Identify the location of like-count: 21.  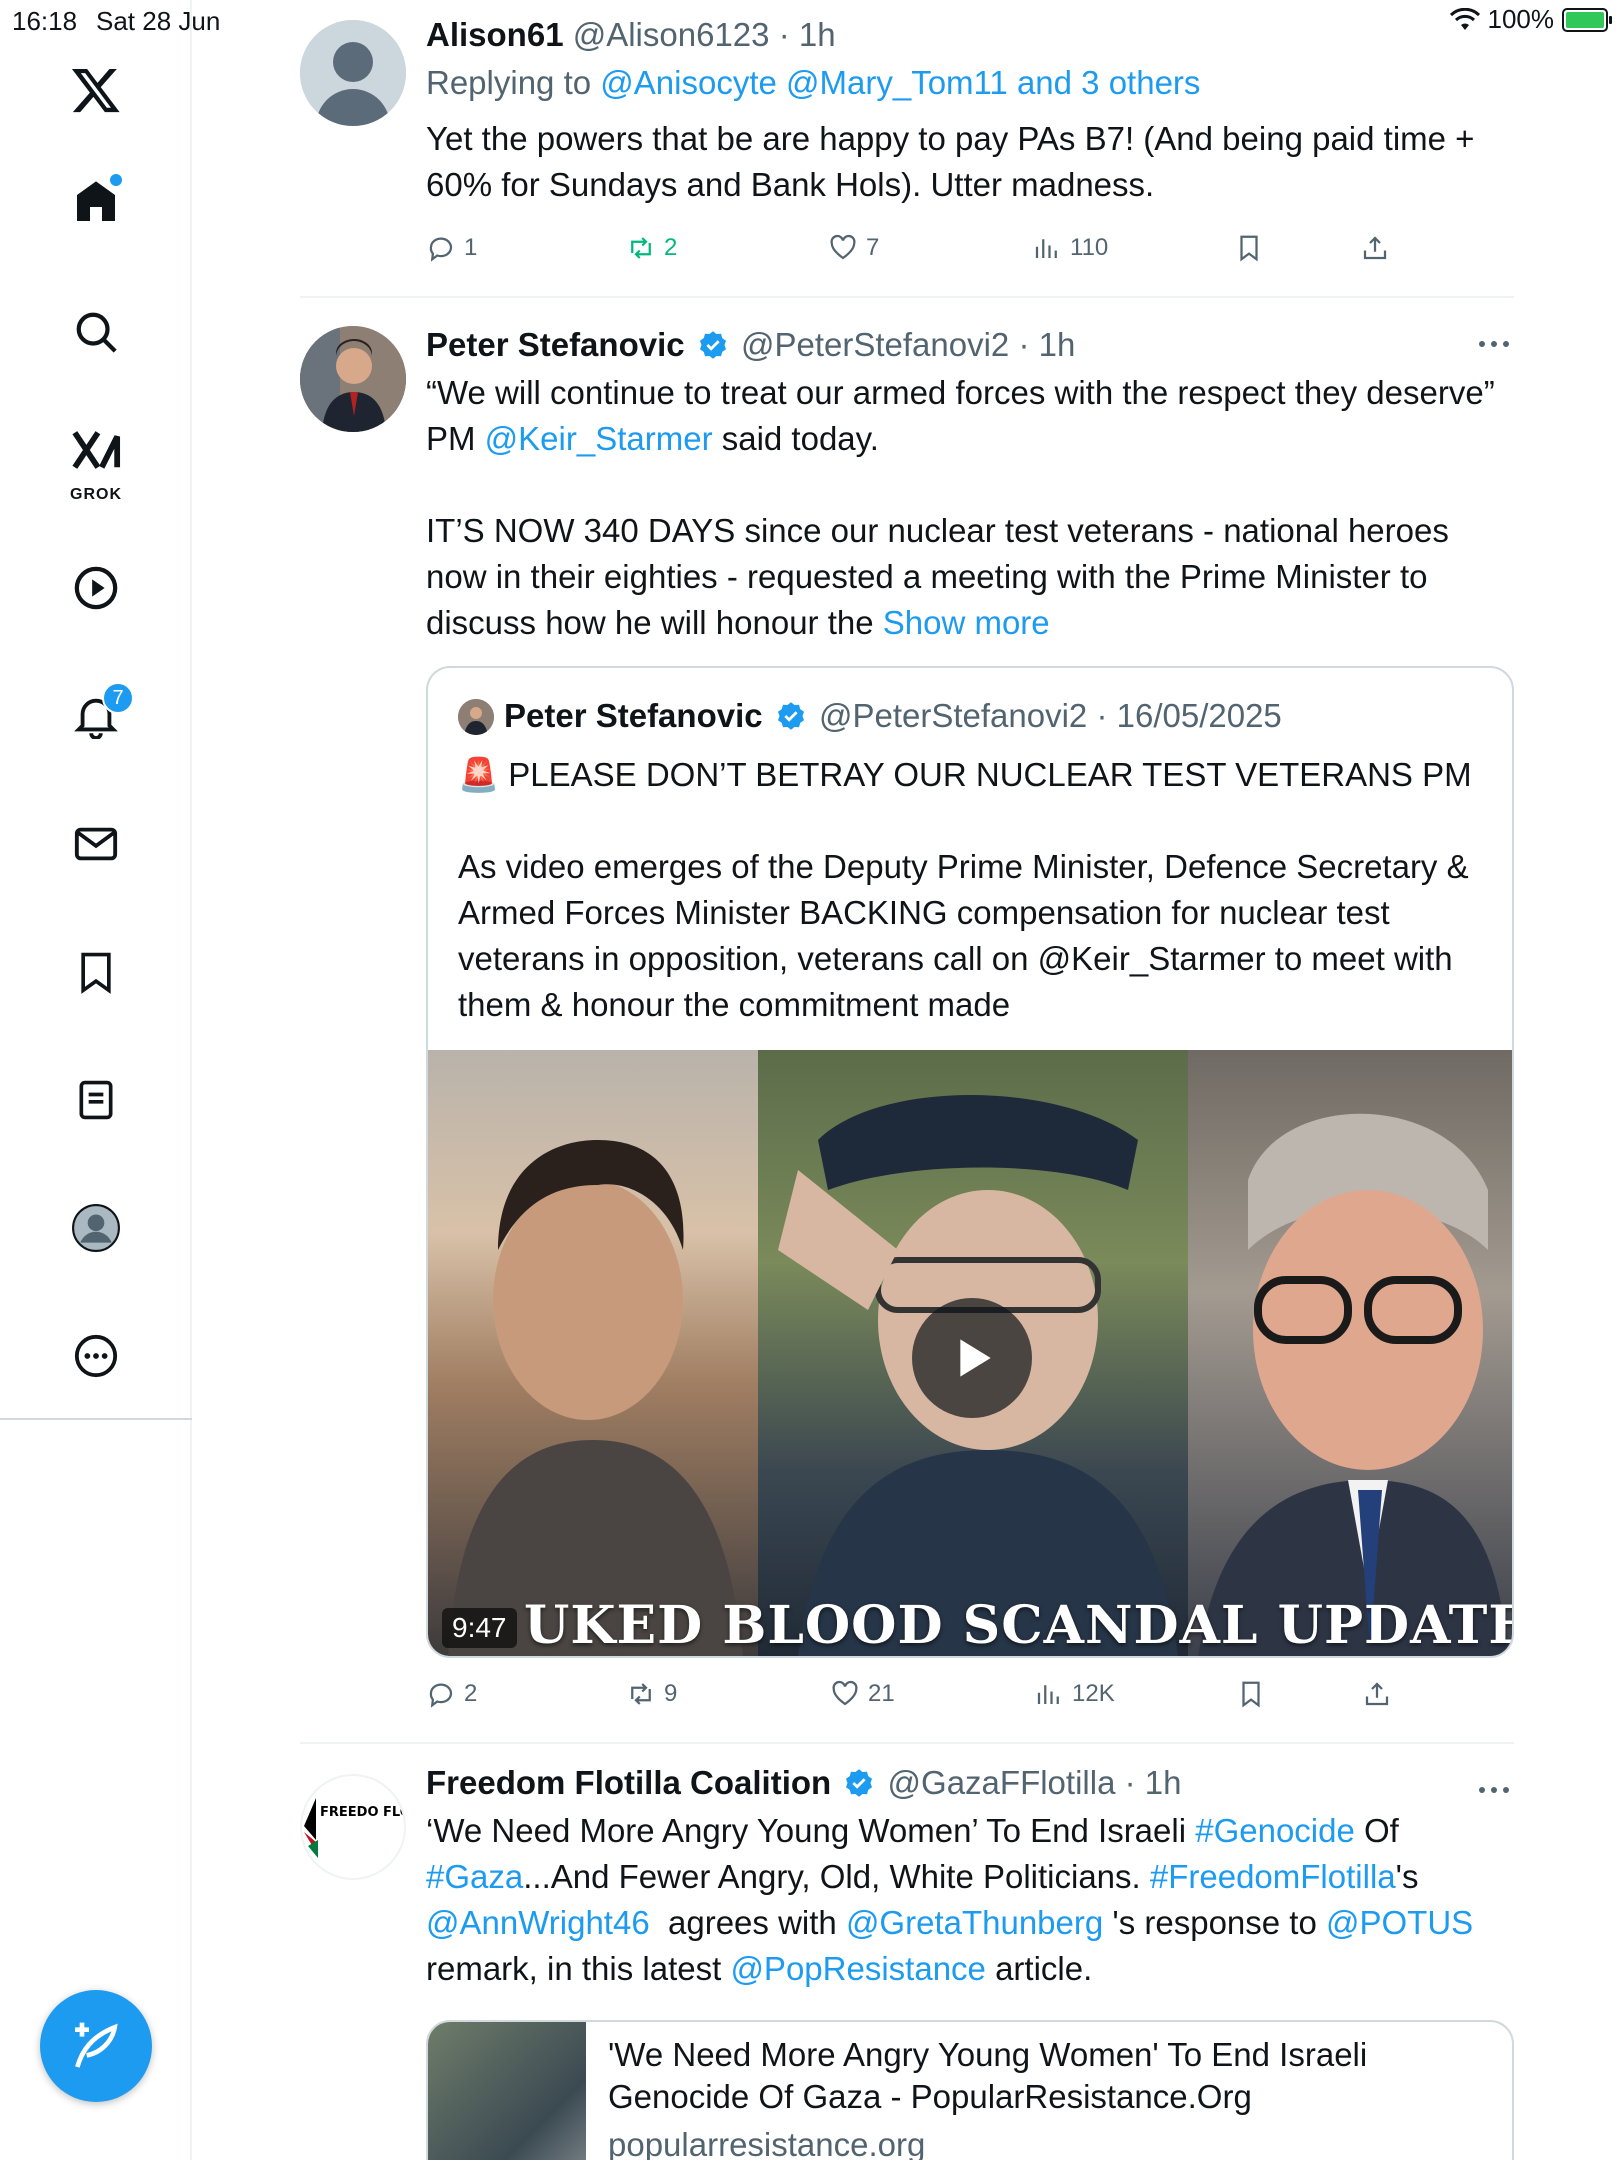
(881, 1693).